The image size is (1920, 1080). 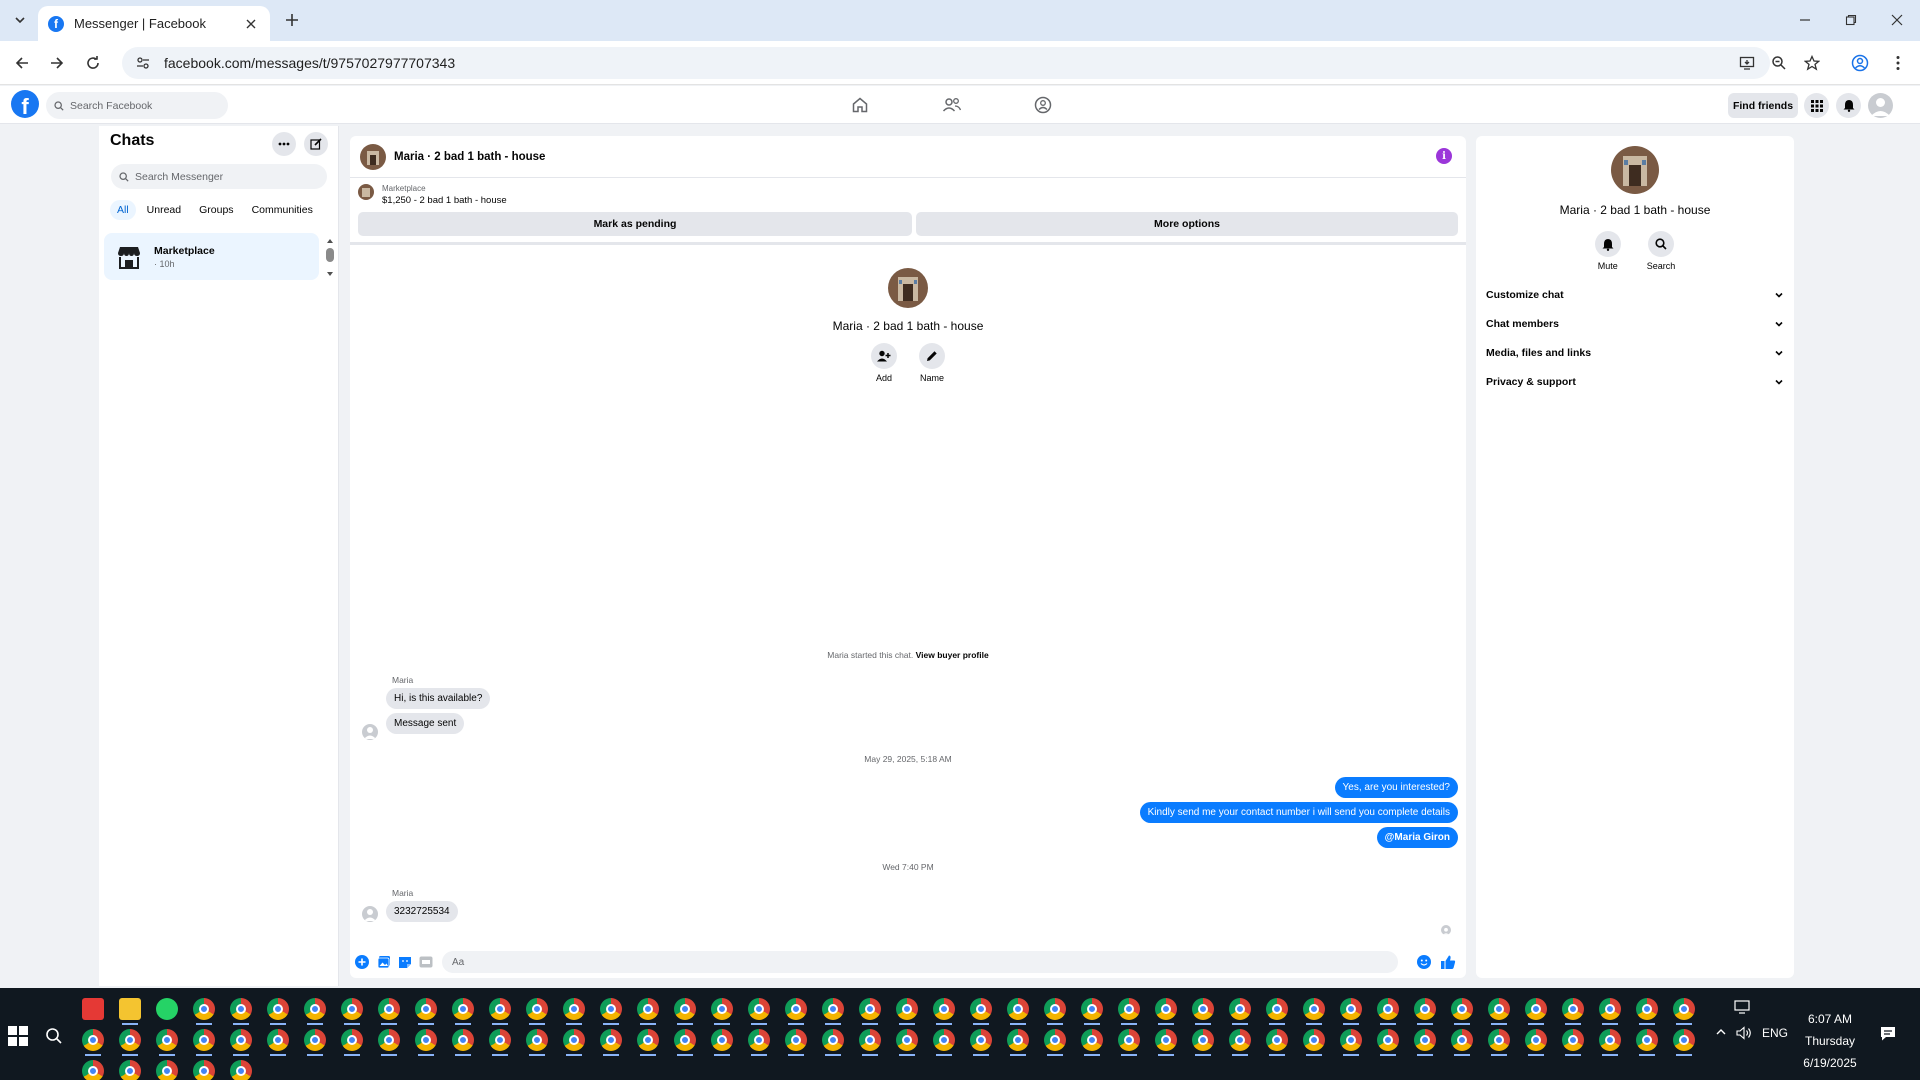 What do you see at coordinates (1424, 962) in the screenshot?
I see `emoji-icon` at bounding box center [1424, 962].